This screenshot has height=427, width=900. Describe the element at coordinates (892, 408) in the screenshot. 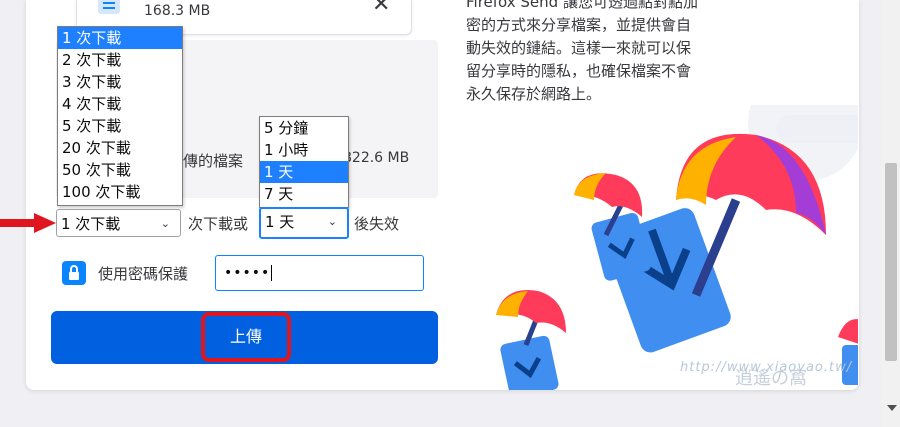

I see `scroll-down-arrow-icon` at that location.